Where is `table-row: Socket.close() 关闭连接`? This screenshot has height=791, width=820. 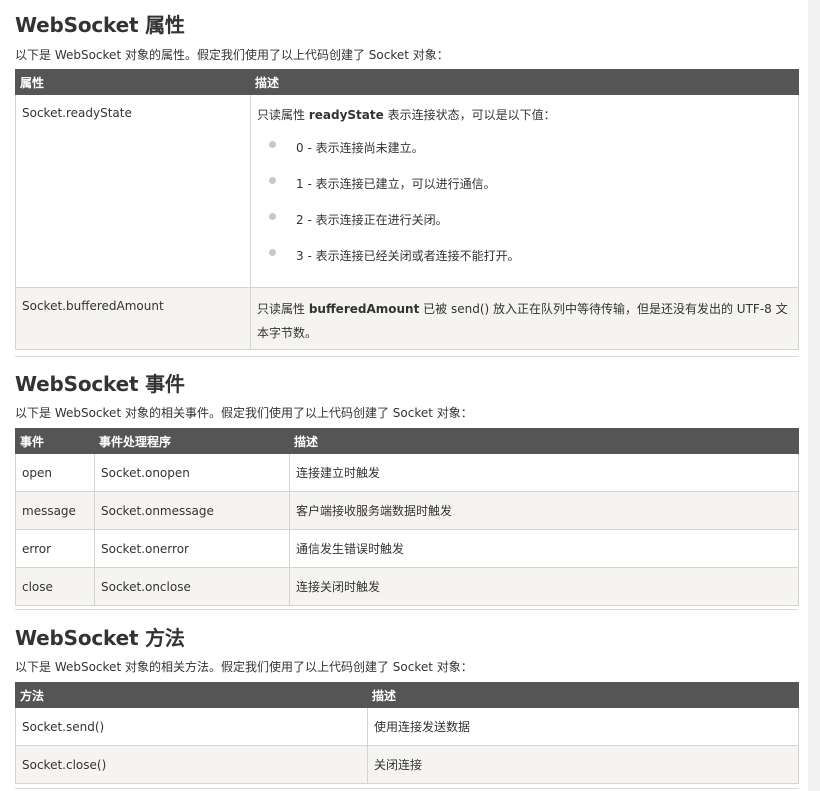
table-row: Socket.close() 关闭连接 is located at coordinates (407, 764).